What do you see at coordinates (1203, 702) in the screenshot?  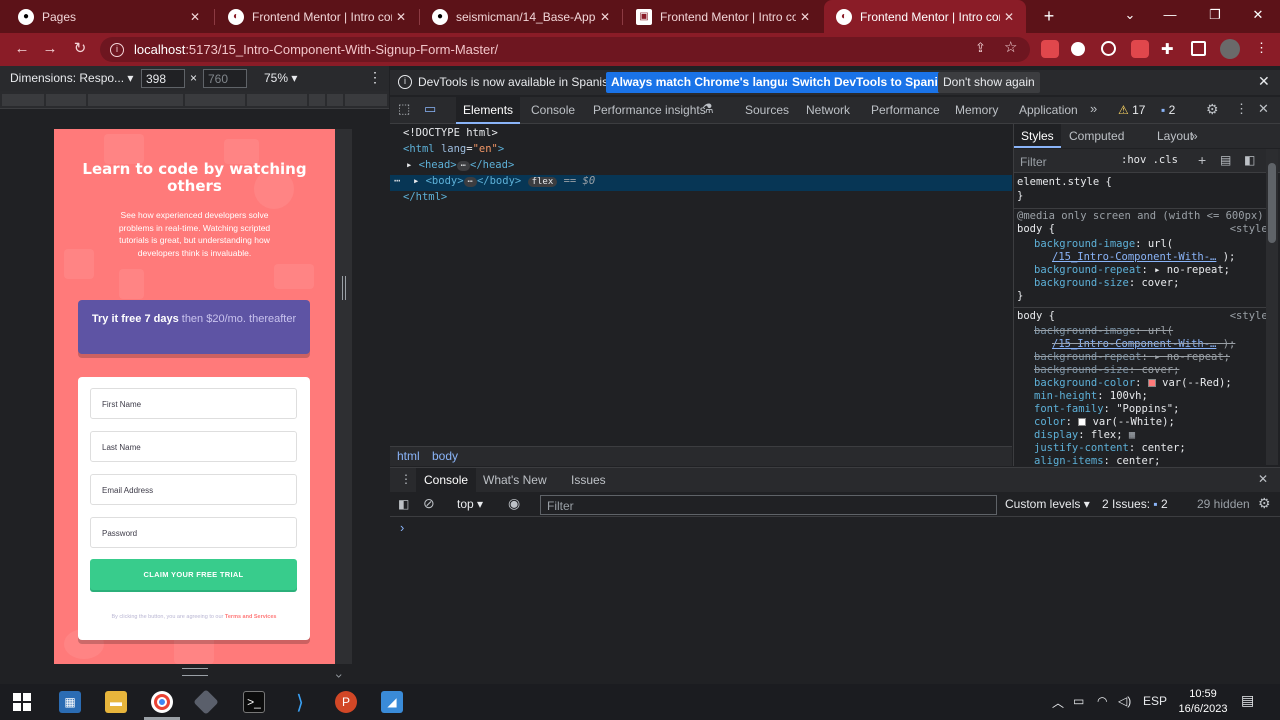 I see `system-clock: 10:59 16/6/2023` at bounding box center [1203, 702].